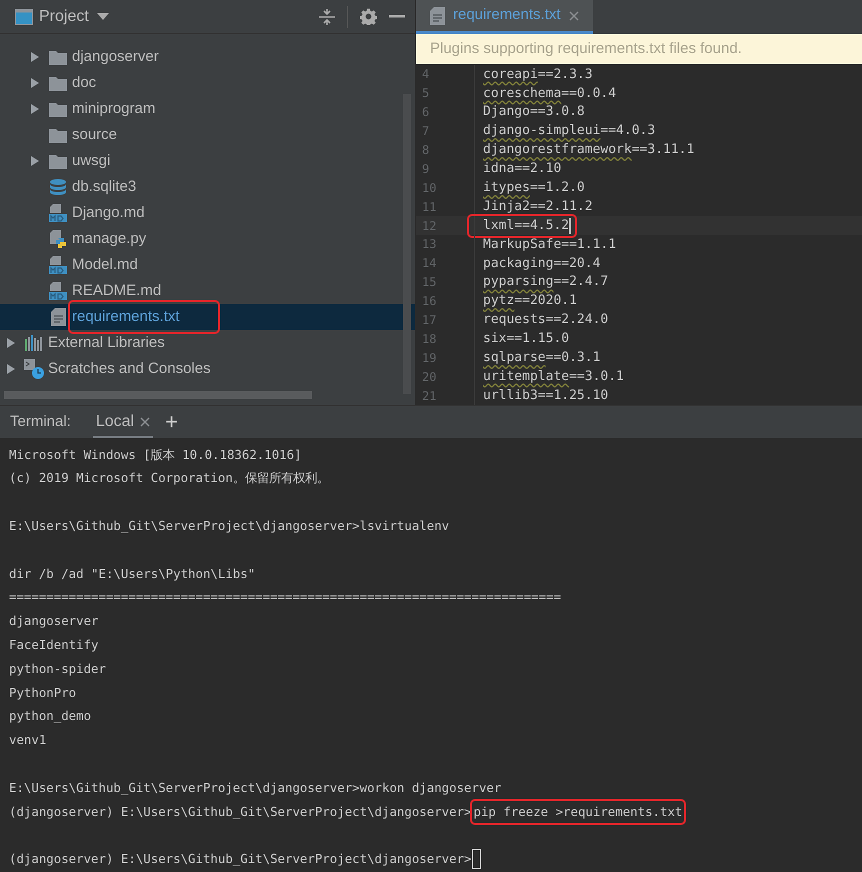 The image size is (862, 872). What do you see at coordinates (42, 693) in the screenshot?
I see `terminal-line: PythonPro` at bounding box center [42, 693].